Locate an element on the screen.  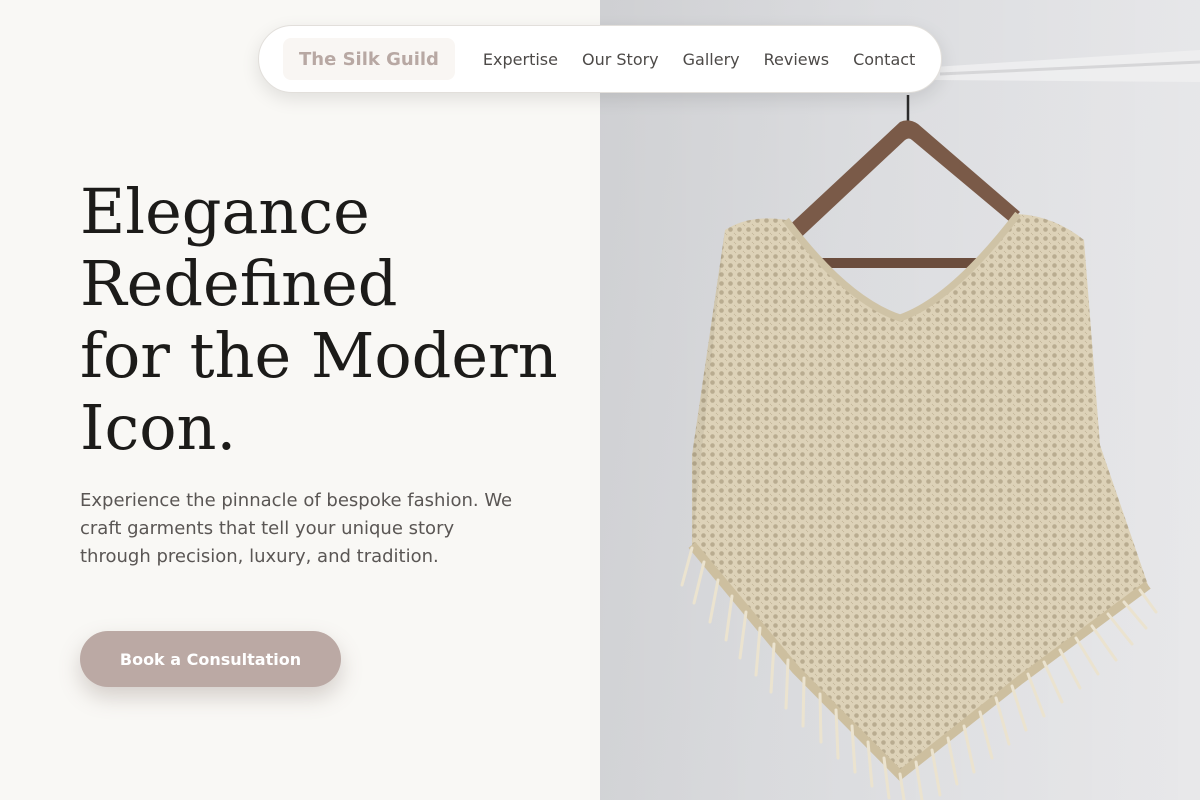
nav-item: Reviews is located at coordinates (796, 59).